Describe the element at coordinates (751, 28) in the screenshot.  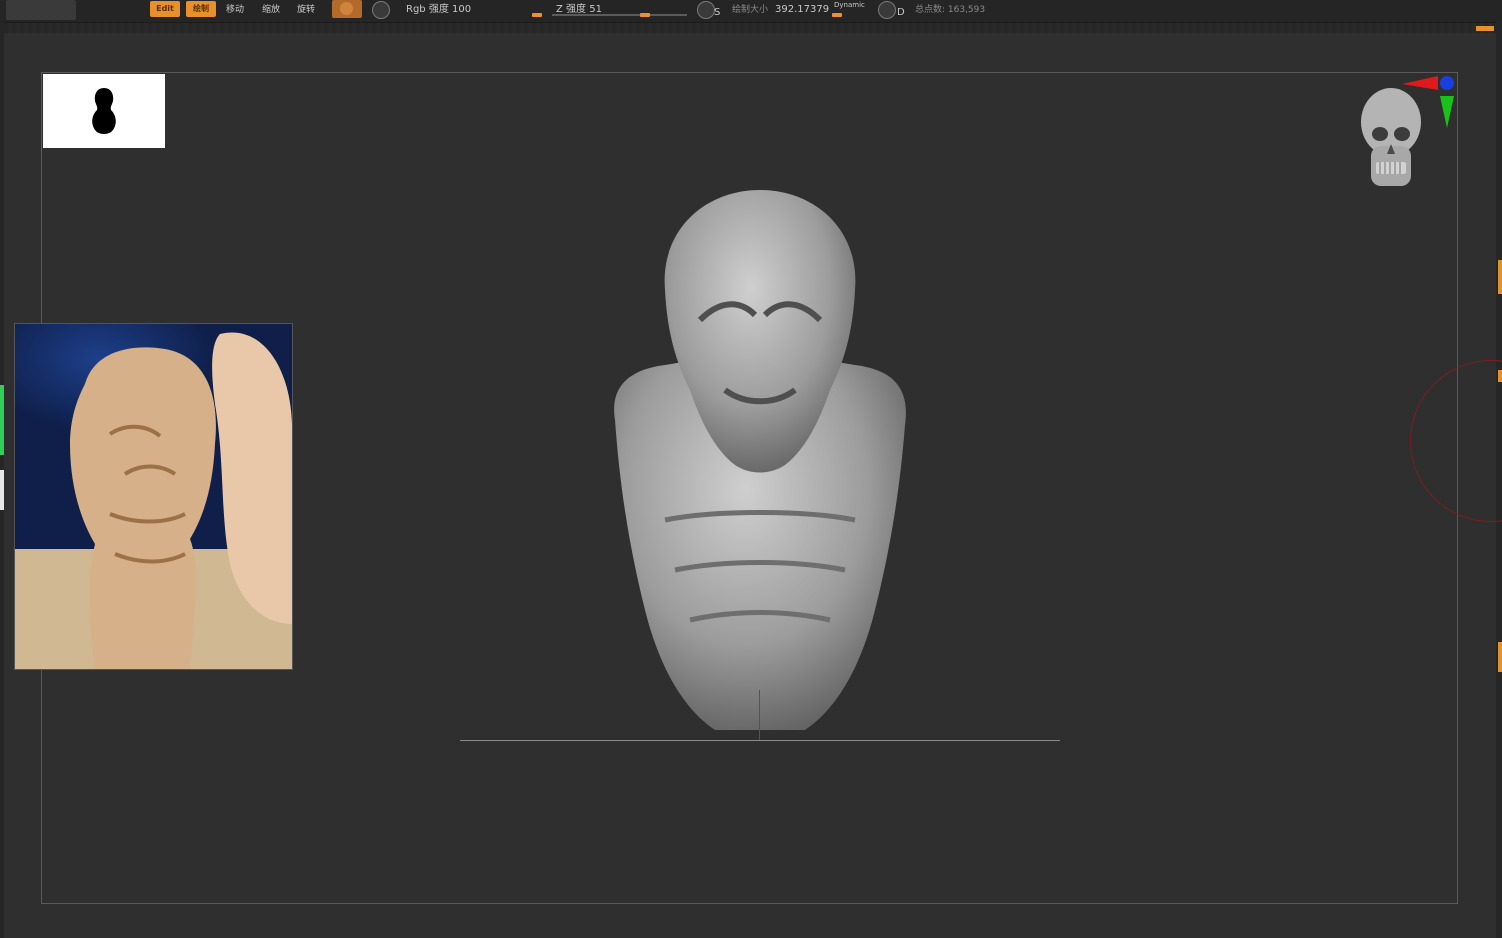
I see `toolbar-shelf` at that location.